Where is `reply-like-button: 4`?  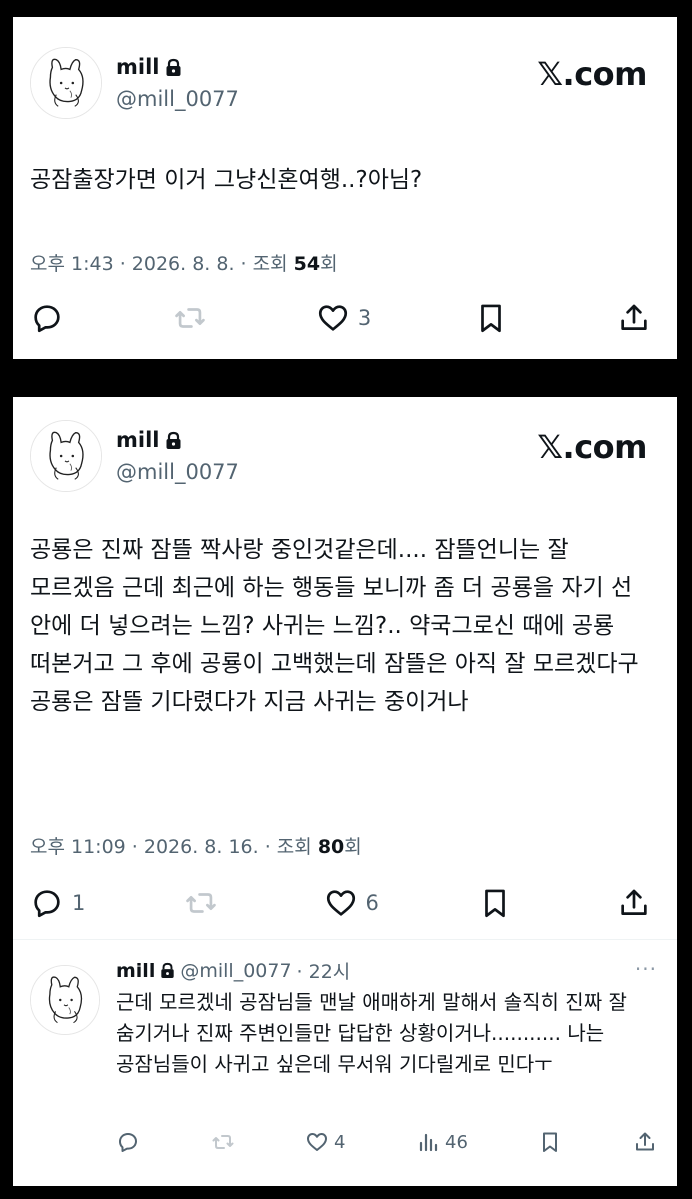
reply-like-button: 4 is located at coordinates (325, 1142).